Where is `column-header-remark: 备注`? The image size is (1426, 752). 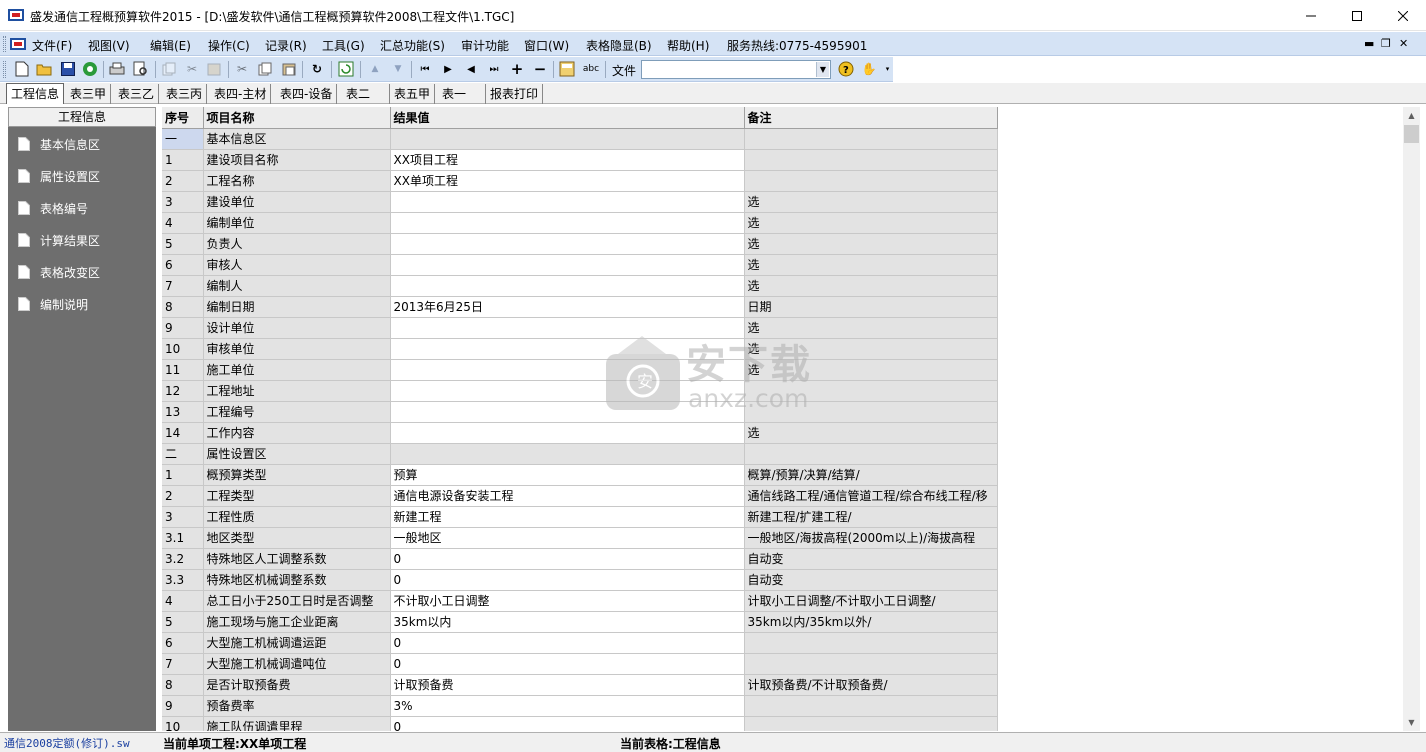 column-header-remark: 备注 is located at coordinates (871, 118).